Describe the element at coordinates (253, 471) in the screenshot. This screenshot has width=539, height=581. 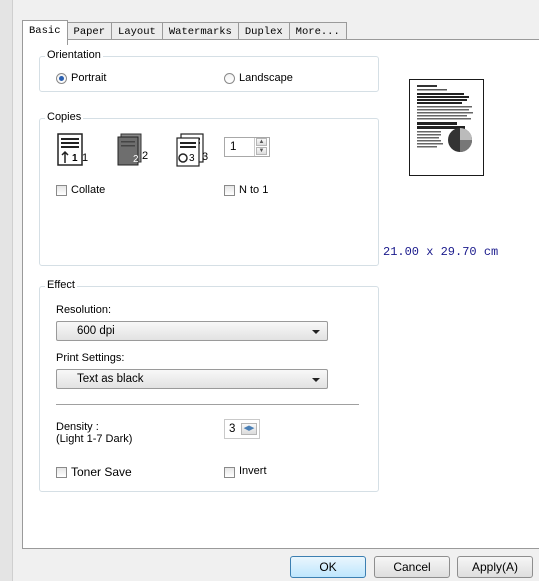
I see `invert-label: Invert` at that location.